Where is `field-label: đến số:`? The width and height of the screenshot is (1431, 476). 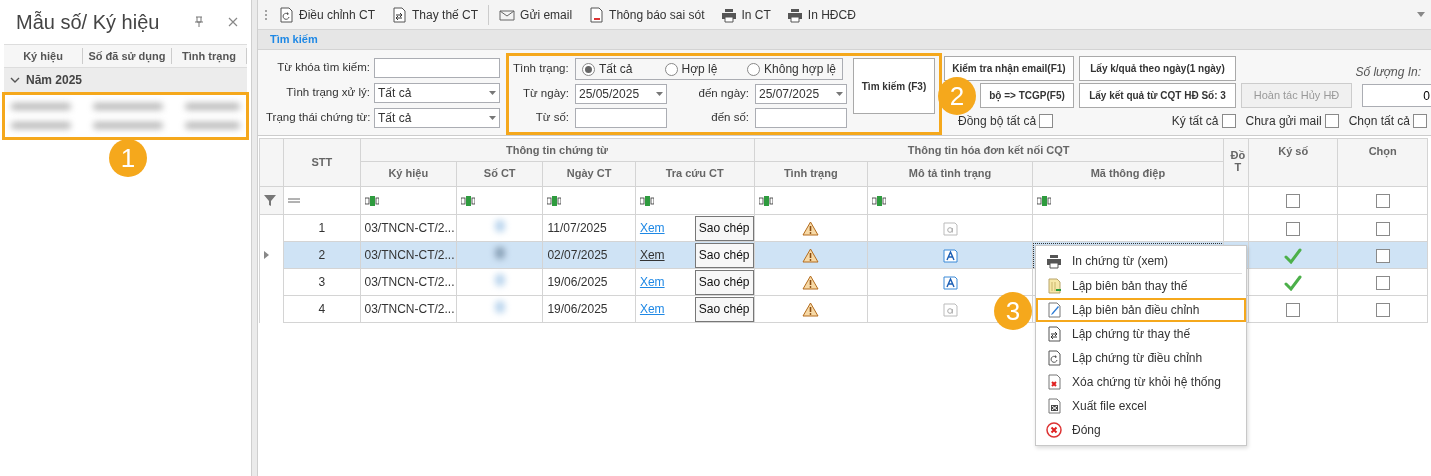
field-label: đến số: is located at coordinates (729, 118).